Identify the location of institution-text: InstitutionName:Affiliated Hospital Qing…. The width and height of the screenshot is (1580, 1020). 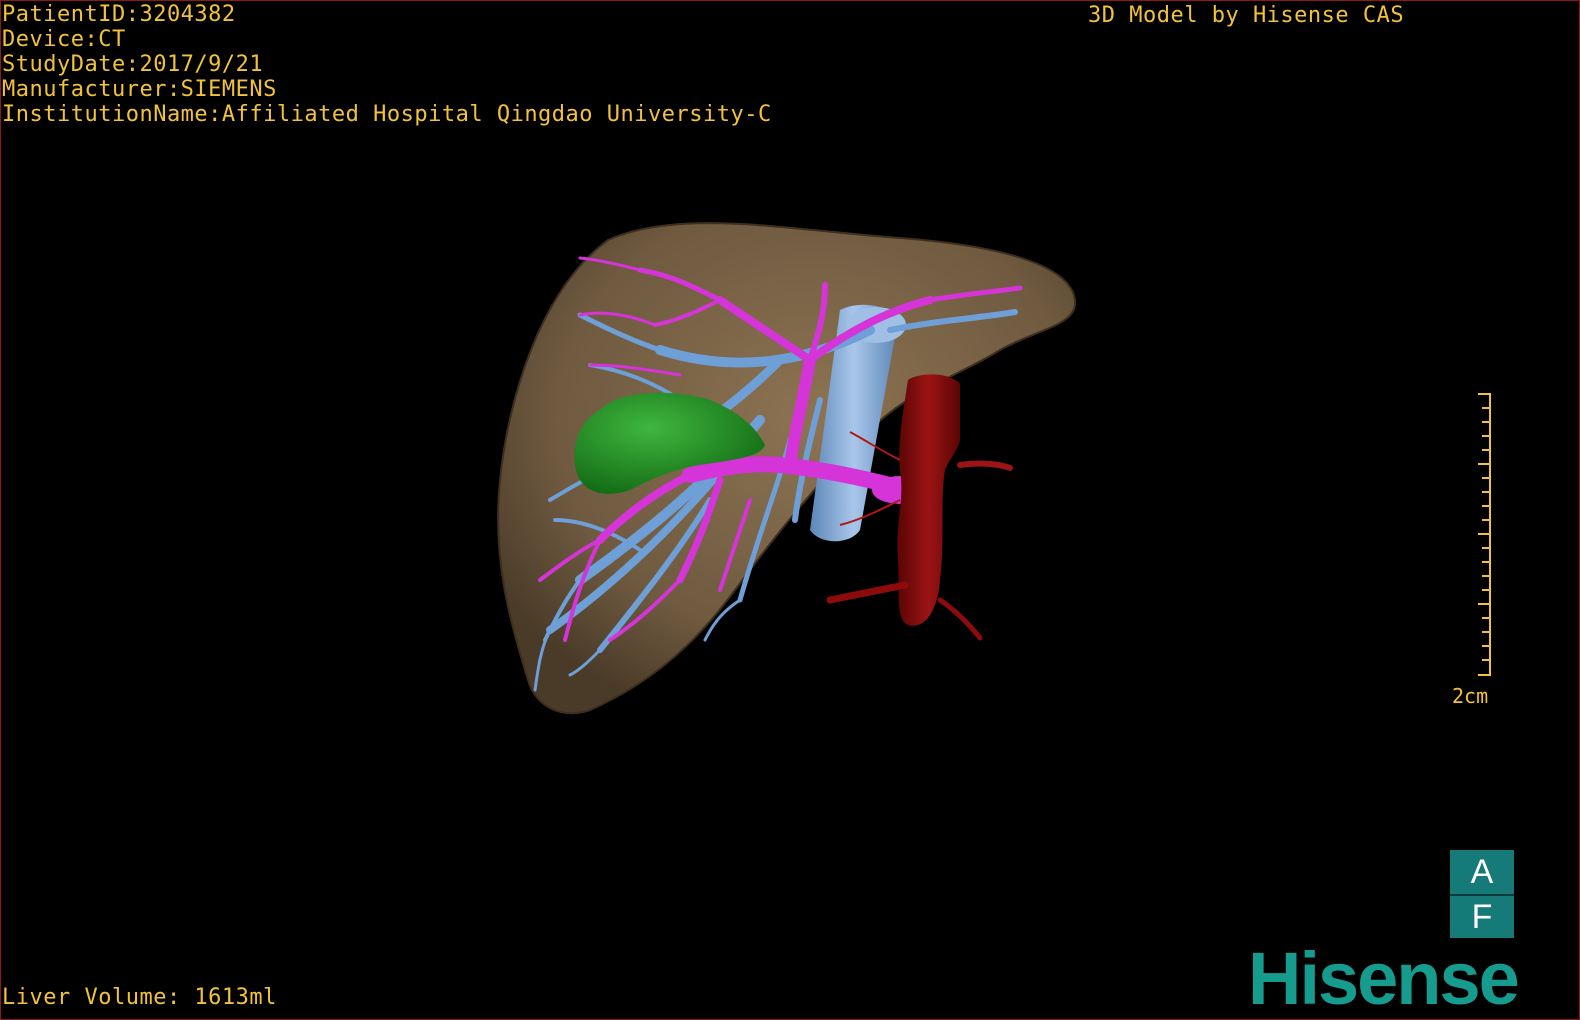
(387, 114).